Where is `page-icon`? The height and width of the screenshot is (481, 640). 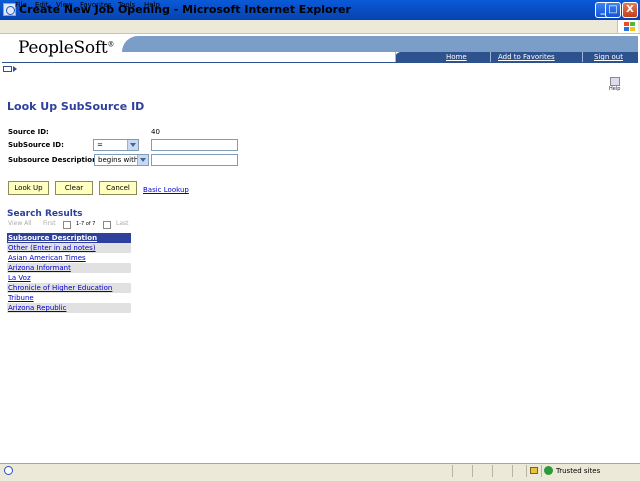
page-icon is located at coordinates (8, 470).